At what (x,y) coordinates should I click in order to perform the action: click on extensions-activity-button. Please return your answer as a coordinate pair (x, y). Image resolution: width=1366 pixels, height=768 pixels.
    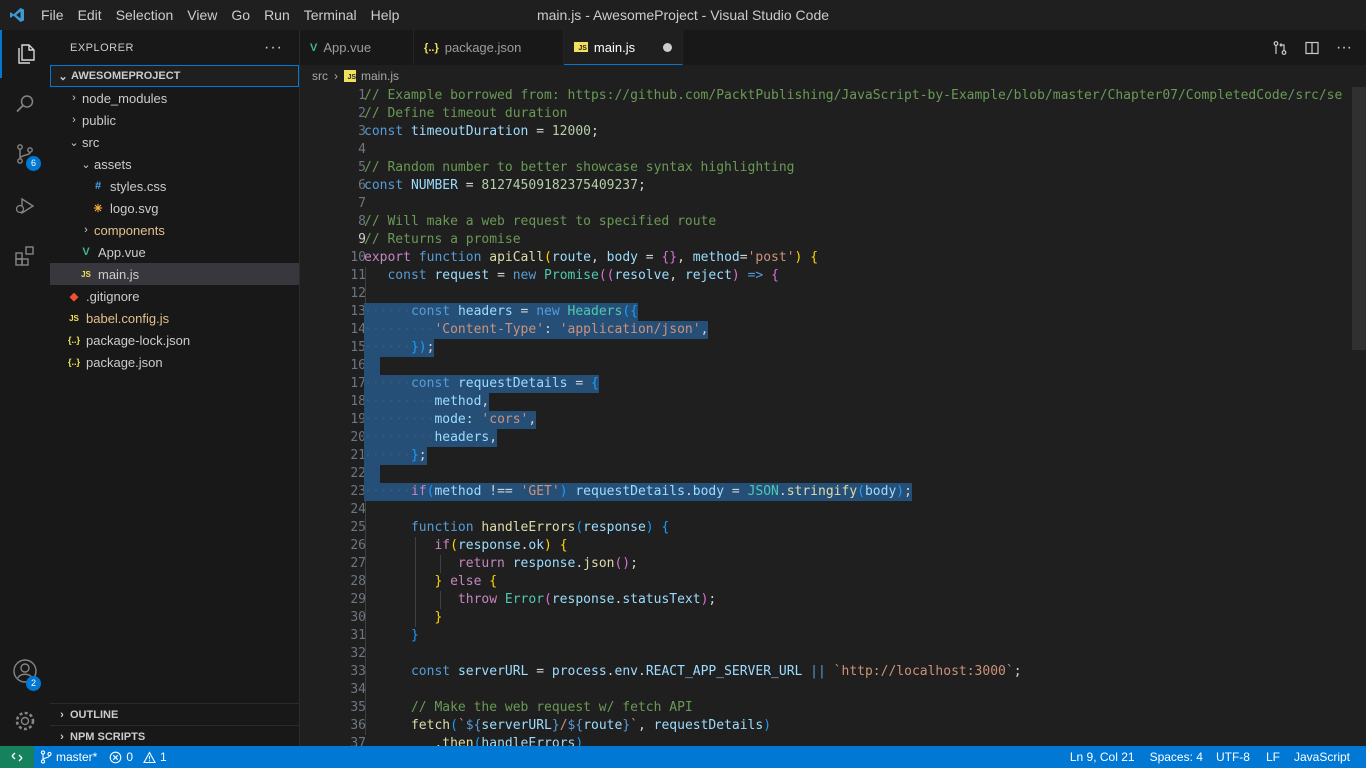
    Looking at the image, I should click on (25, 256).